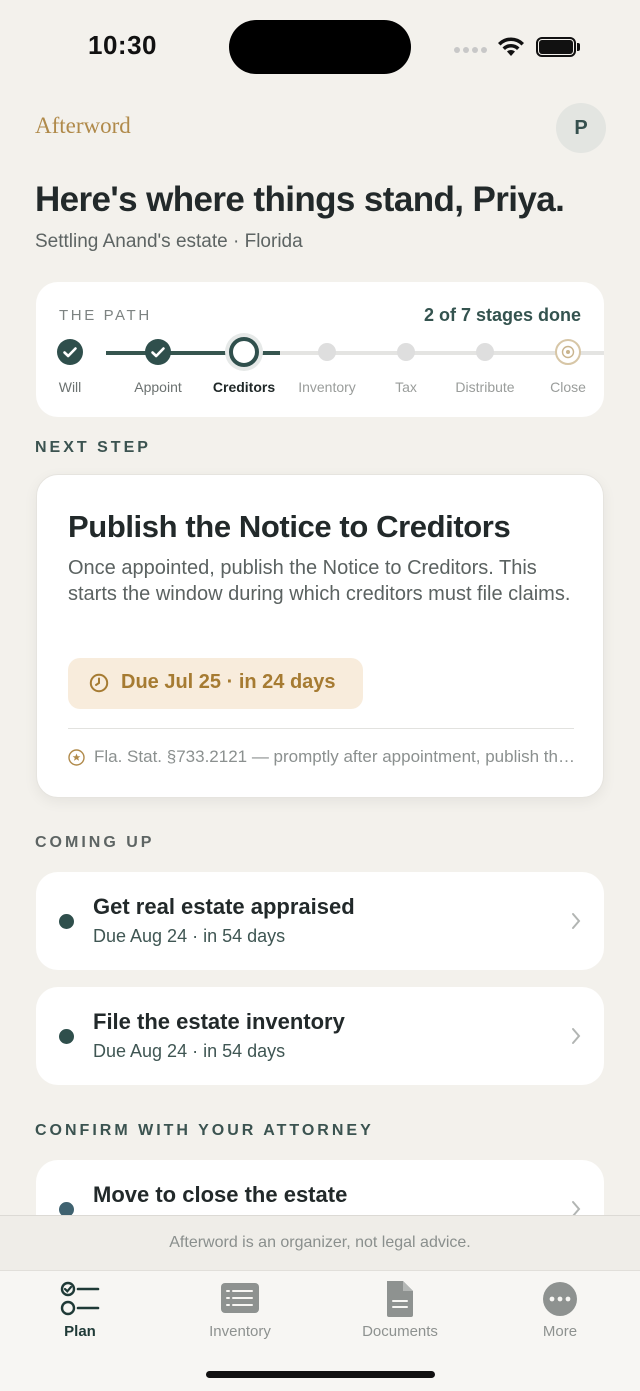  I want to click on battery-icon, so click(558, 47).